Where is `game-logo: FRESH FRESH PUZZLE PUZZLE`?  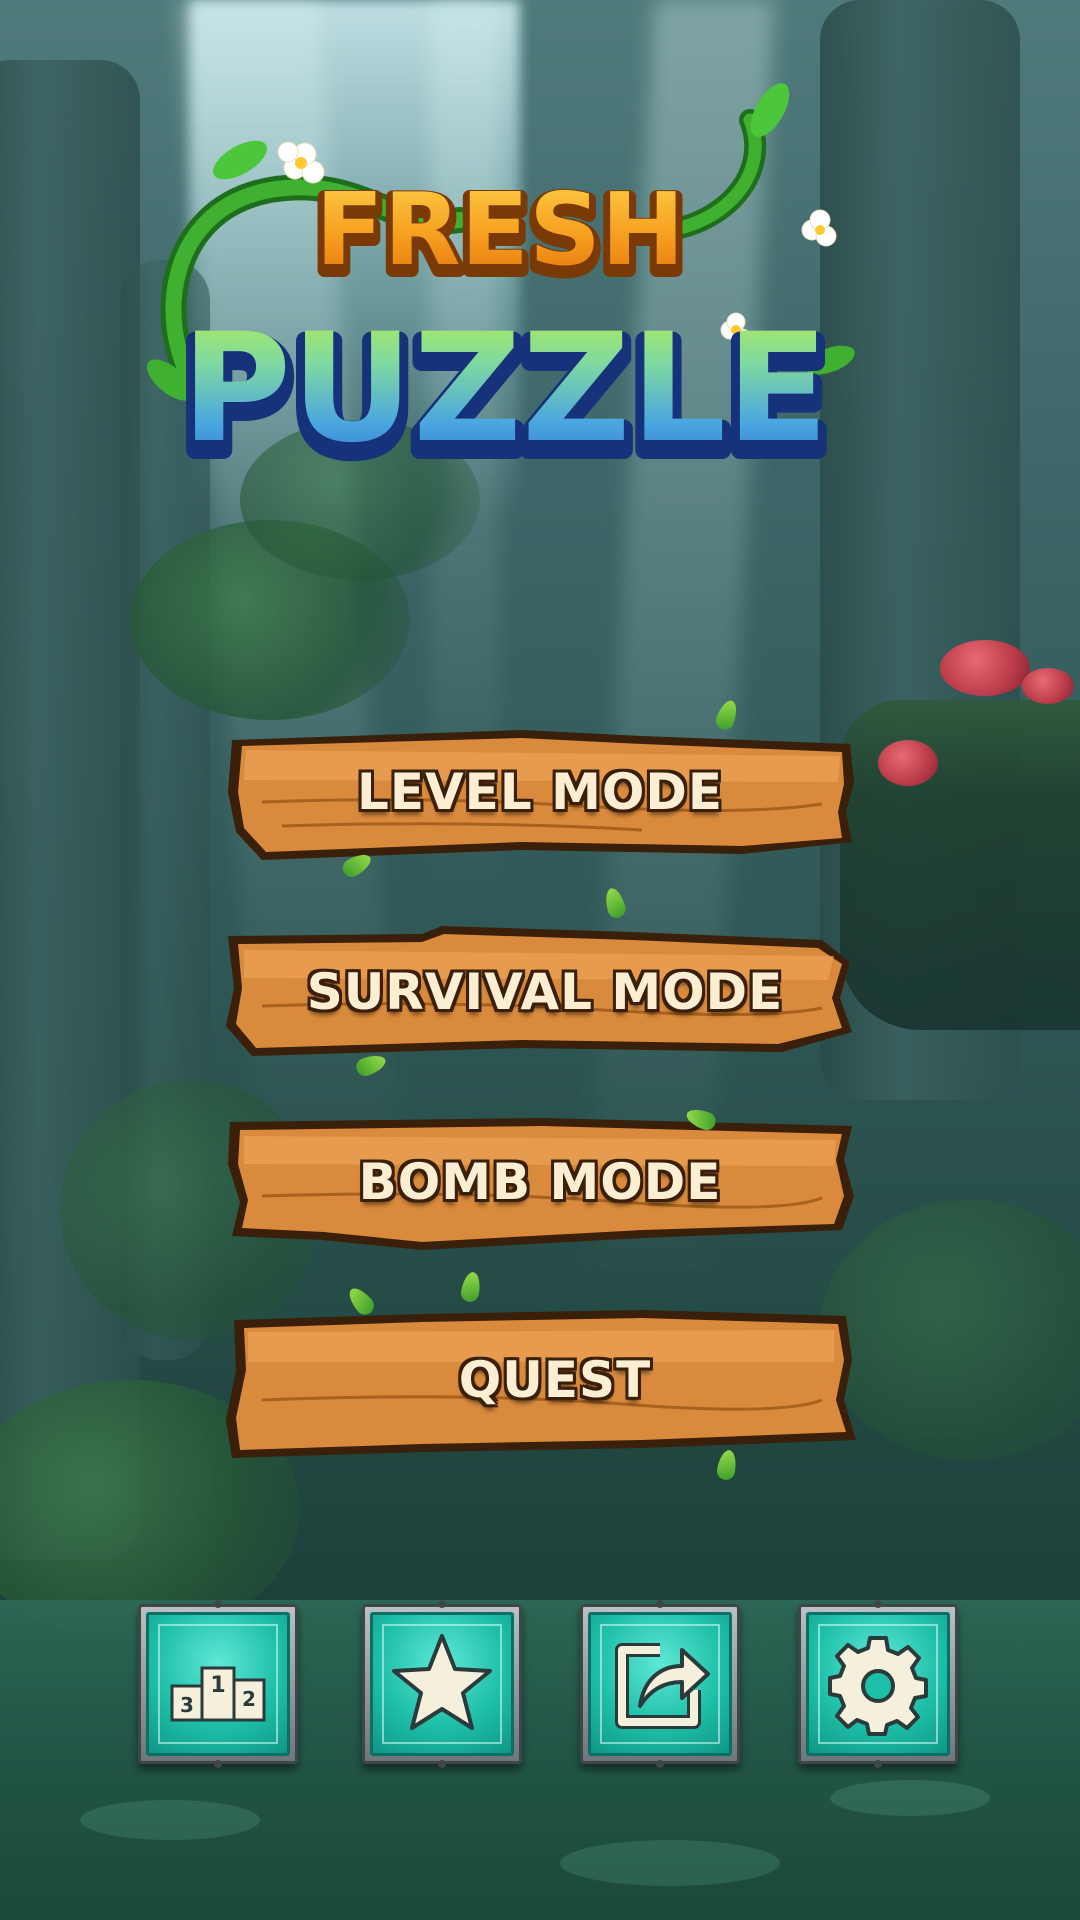 game-logo: FRESH FRESH PUZZLE PUZZLE is located at coordinates (500, 290).